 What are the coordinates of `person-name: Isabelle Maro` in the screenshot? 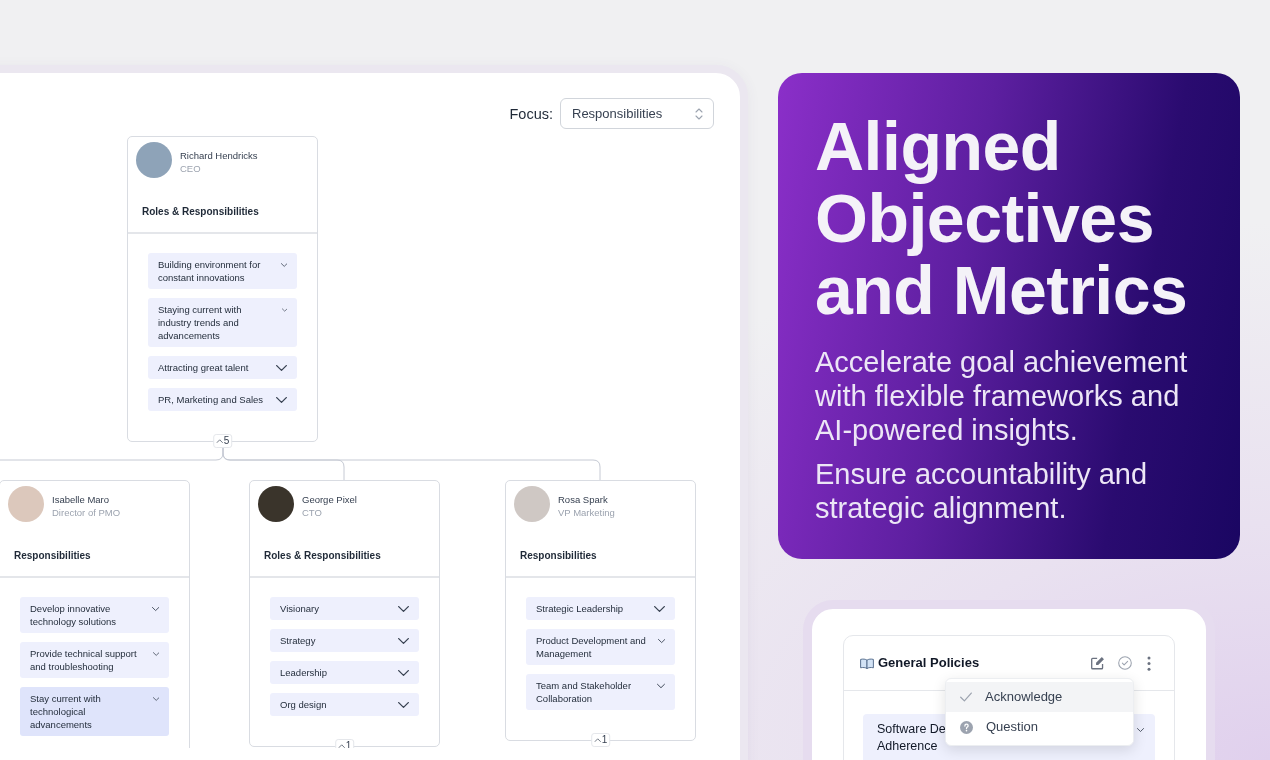 It's located at (81, 499).